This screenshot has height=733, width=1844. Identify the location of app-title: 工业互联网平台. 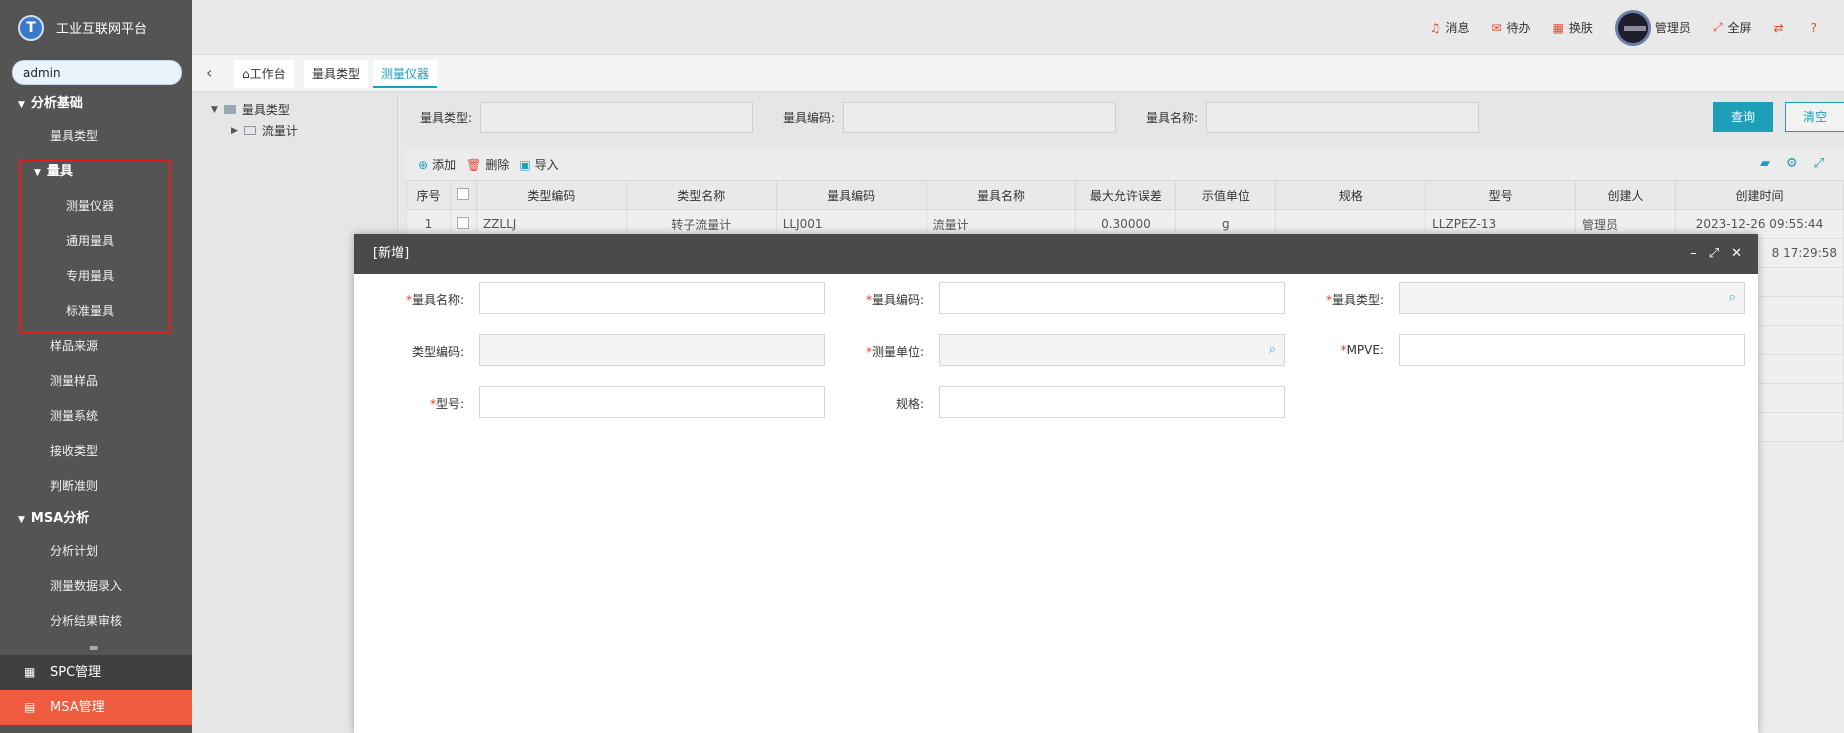
(102, 29).